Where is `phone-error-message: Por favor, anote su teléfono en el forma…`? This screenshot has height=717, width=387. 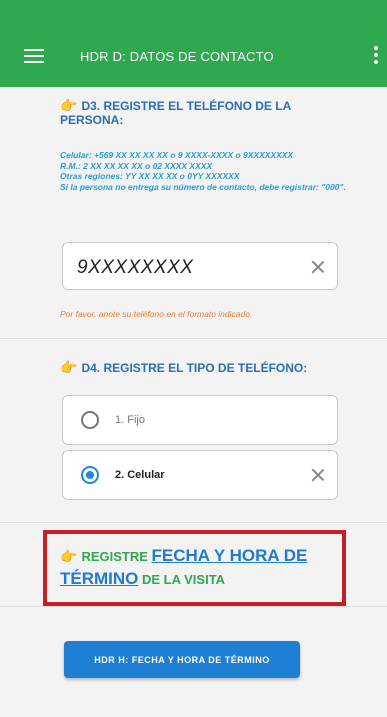
phone-error-message: Por favor, anote su teléfono en el forma… is located at coordinates (156, 314).